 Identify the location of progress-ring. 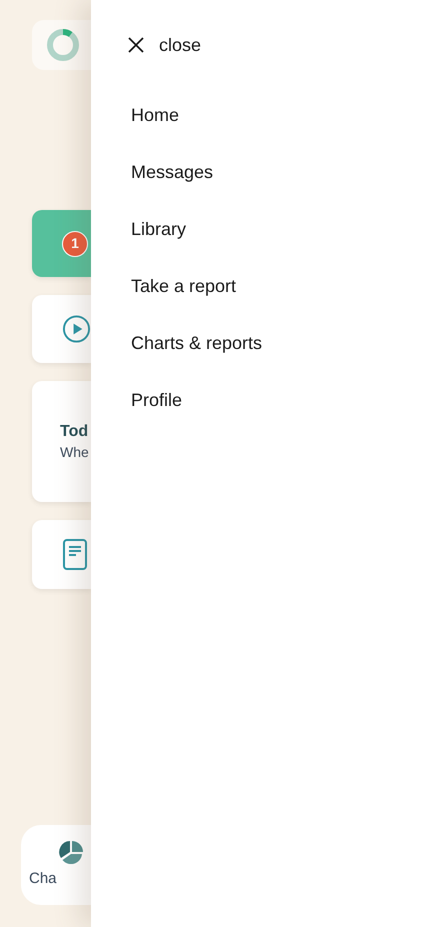
(63, 45).